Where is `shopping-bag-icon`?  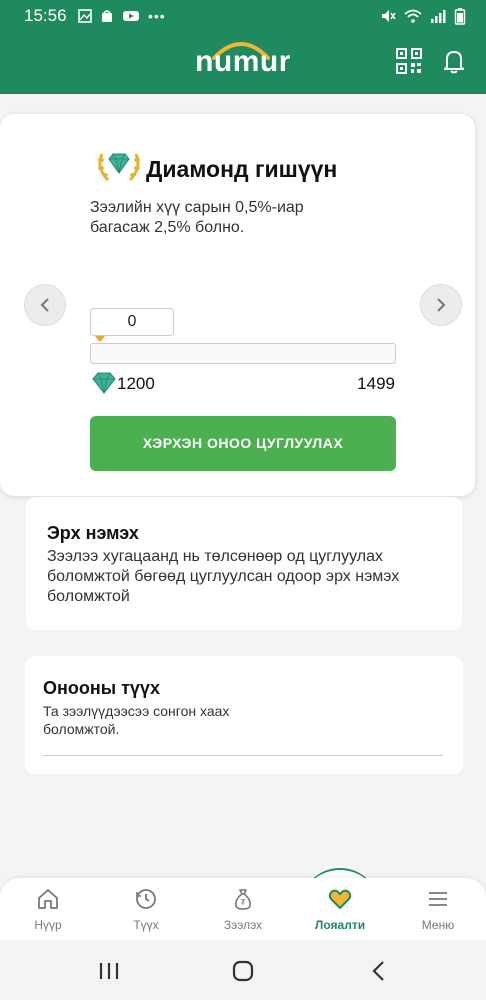
shopping-bag-icon is located at coordinates (107, 16).